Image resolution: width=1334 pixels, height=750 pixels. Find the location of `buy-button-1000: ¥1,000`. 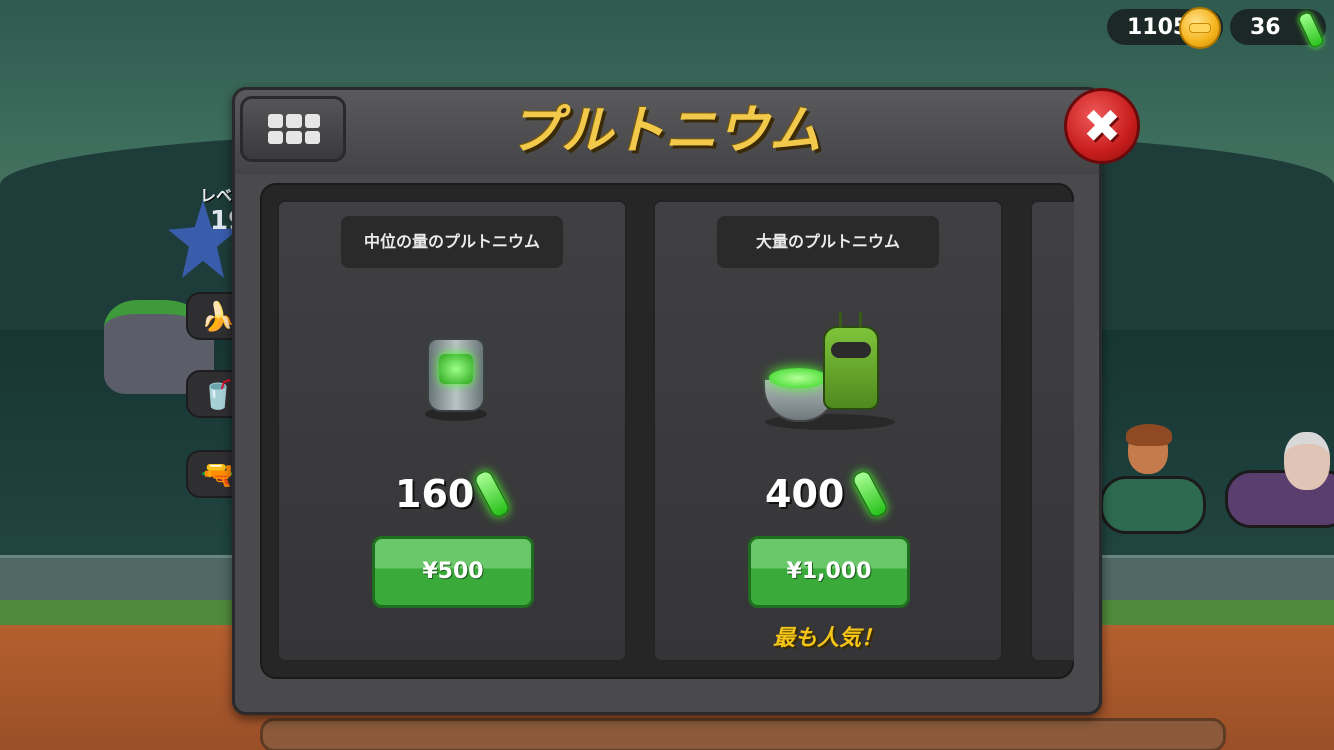

buy-button-1000: ¥1,000 is located at coordinates (829, 572).